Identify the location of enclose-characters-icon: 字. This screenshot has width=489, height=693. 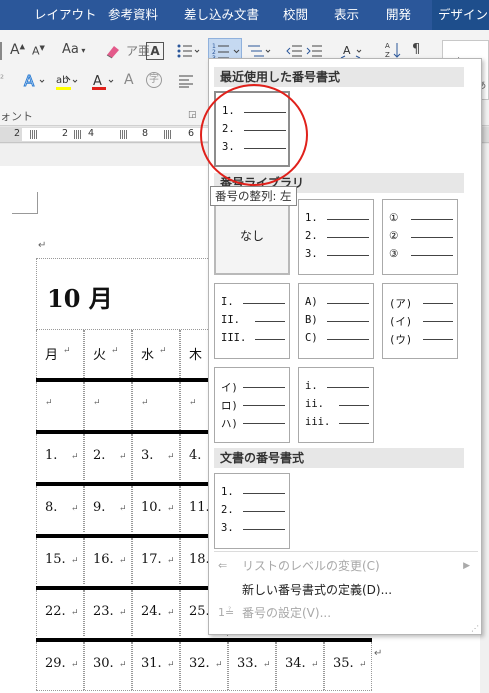
(154, 80).